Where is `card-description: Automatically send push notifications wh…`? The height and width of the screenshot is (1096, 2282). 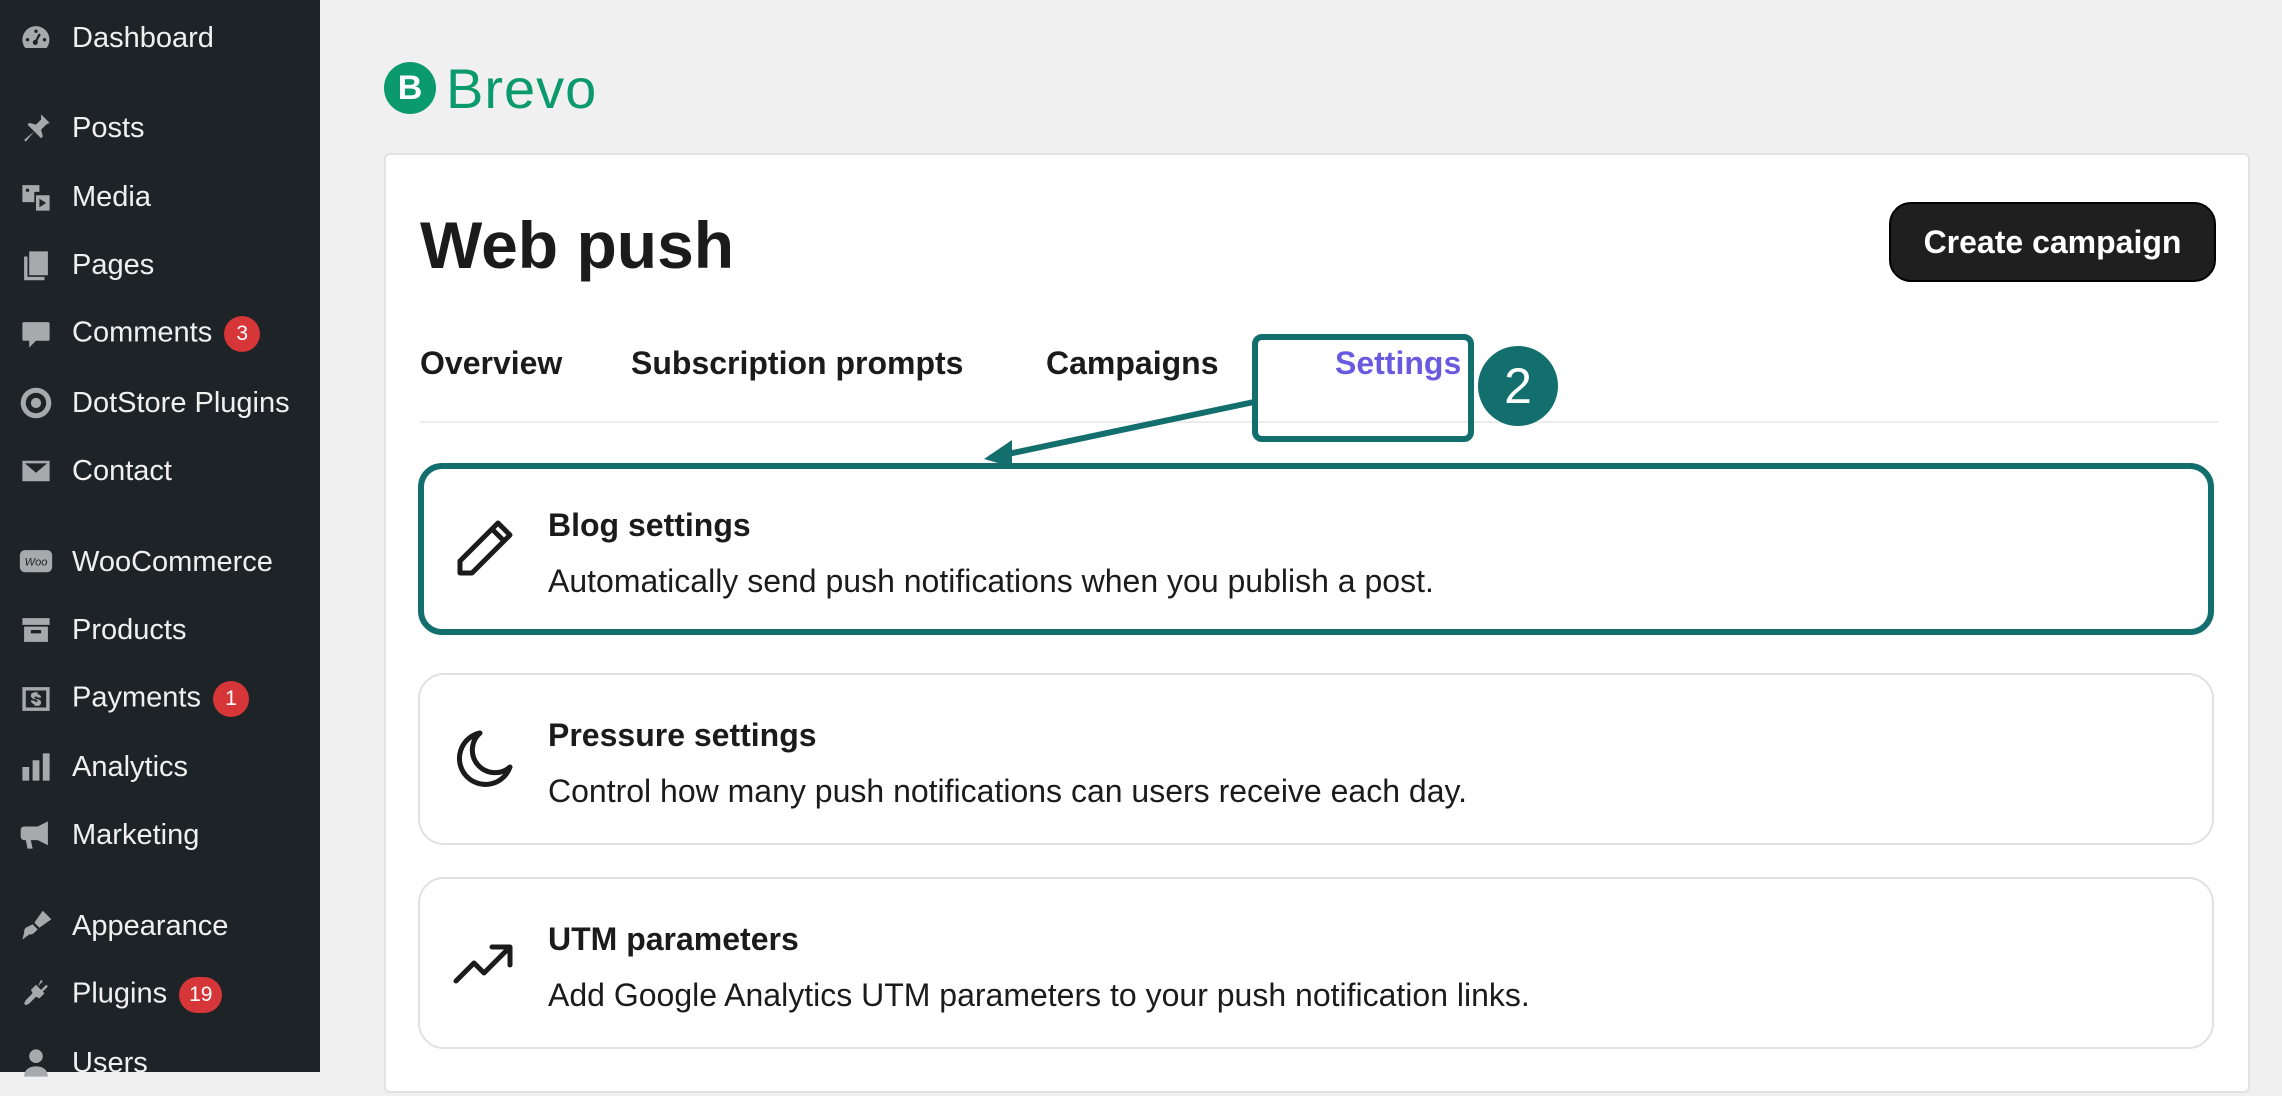 card-description: Automatically send push notifications wh… is located at coordinates (991, 581).